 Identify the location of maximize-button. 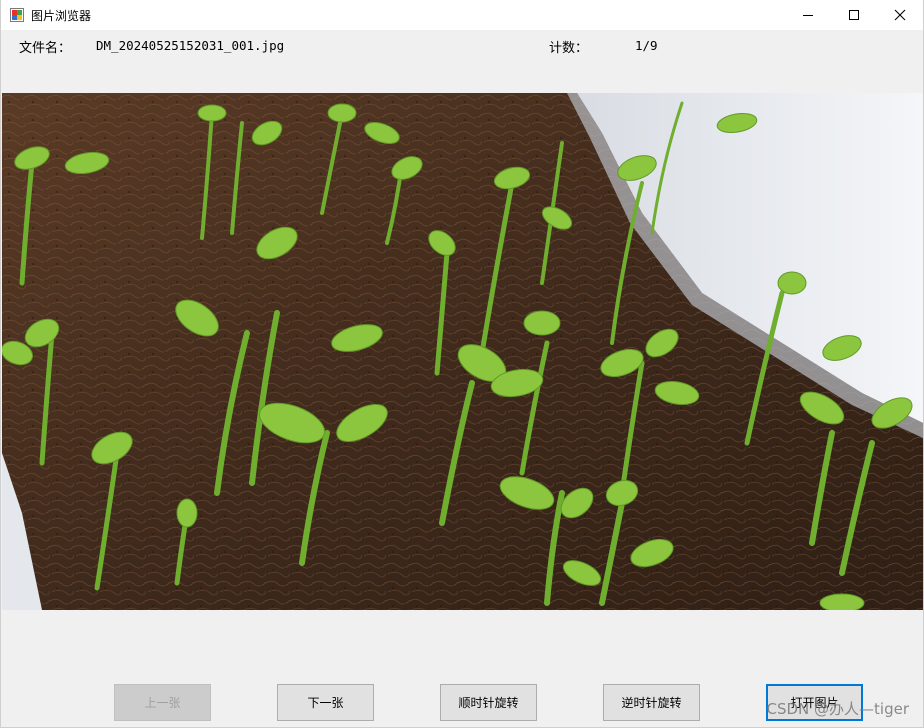
(854, 15).